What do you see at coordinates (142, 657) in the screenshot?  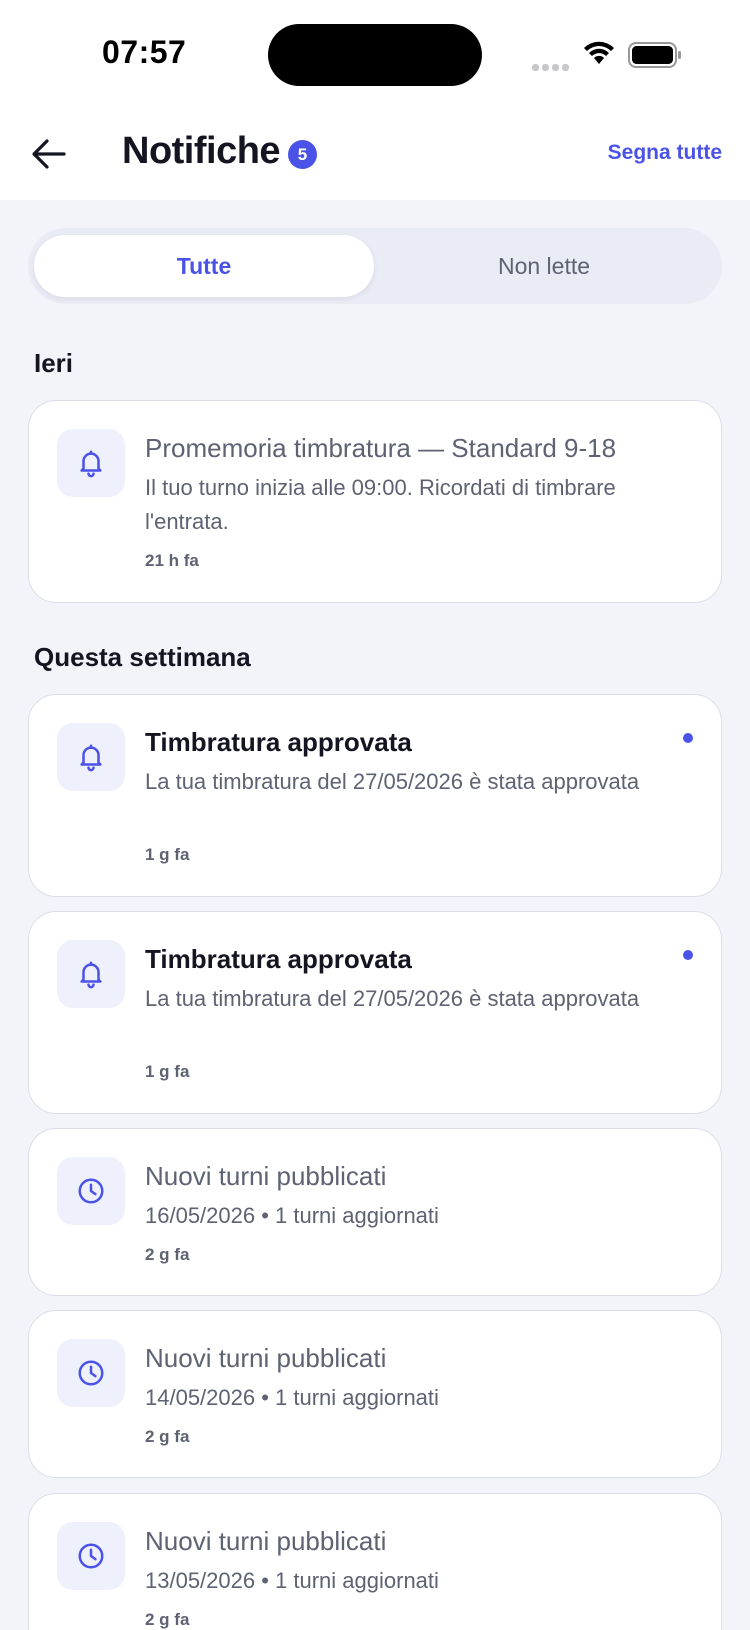 I see `section-title-this-week: Questa settimana` at bounding box center [142, 657].